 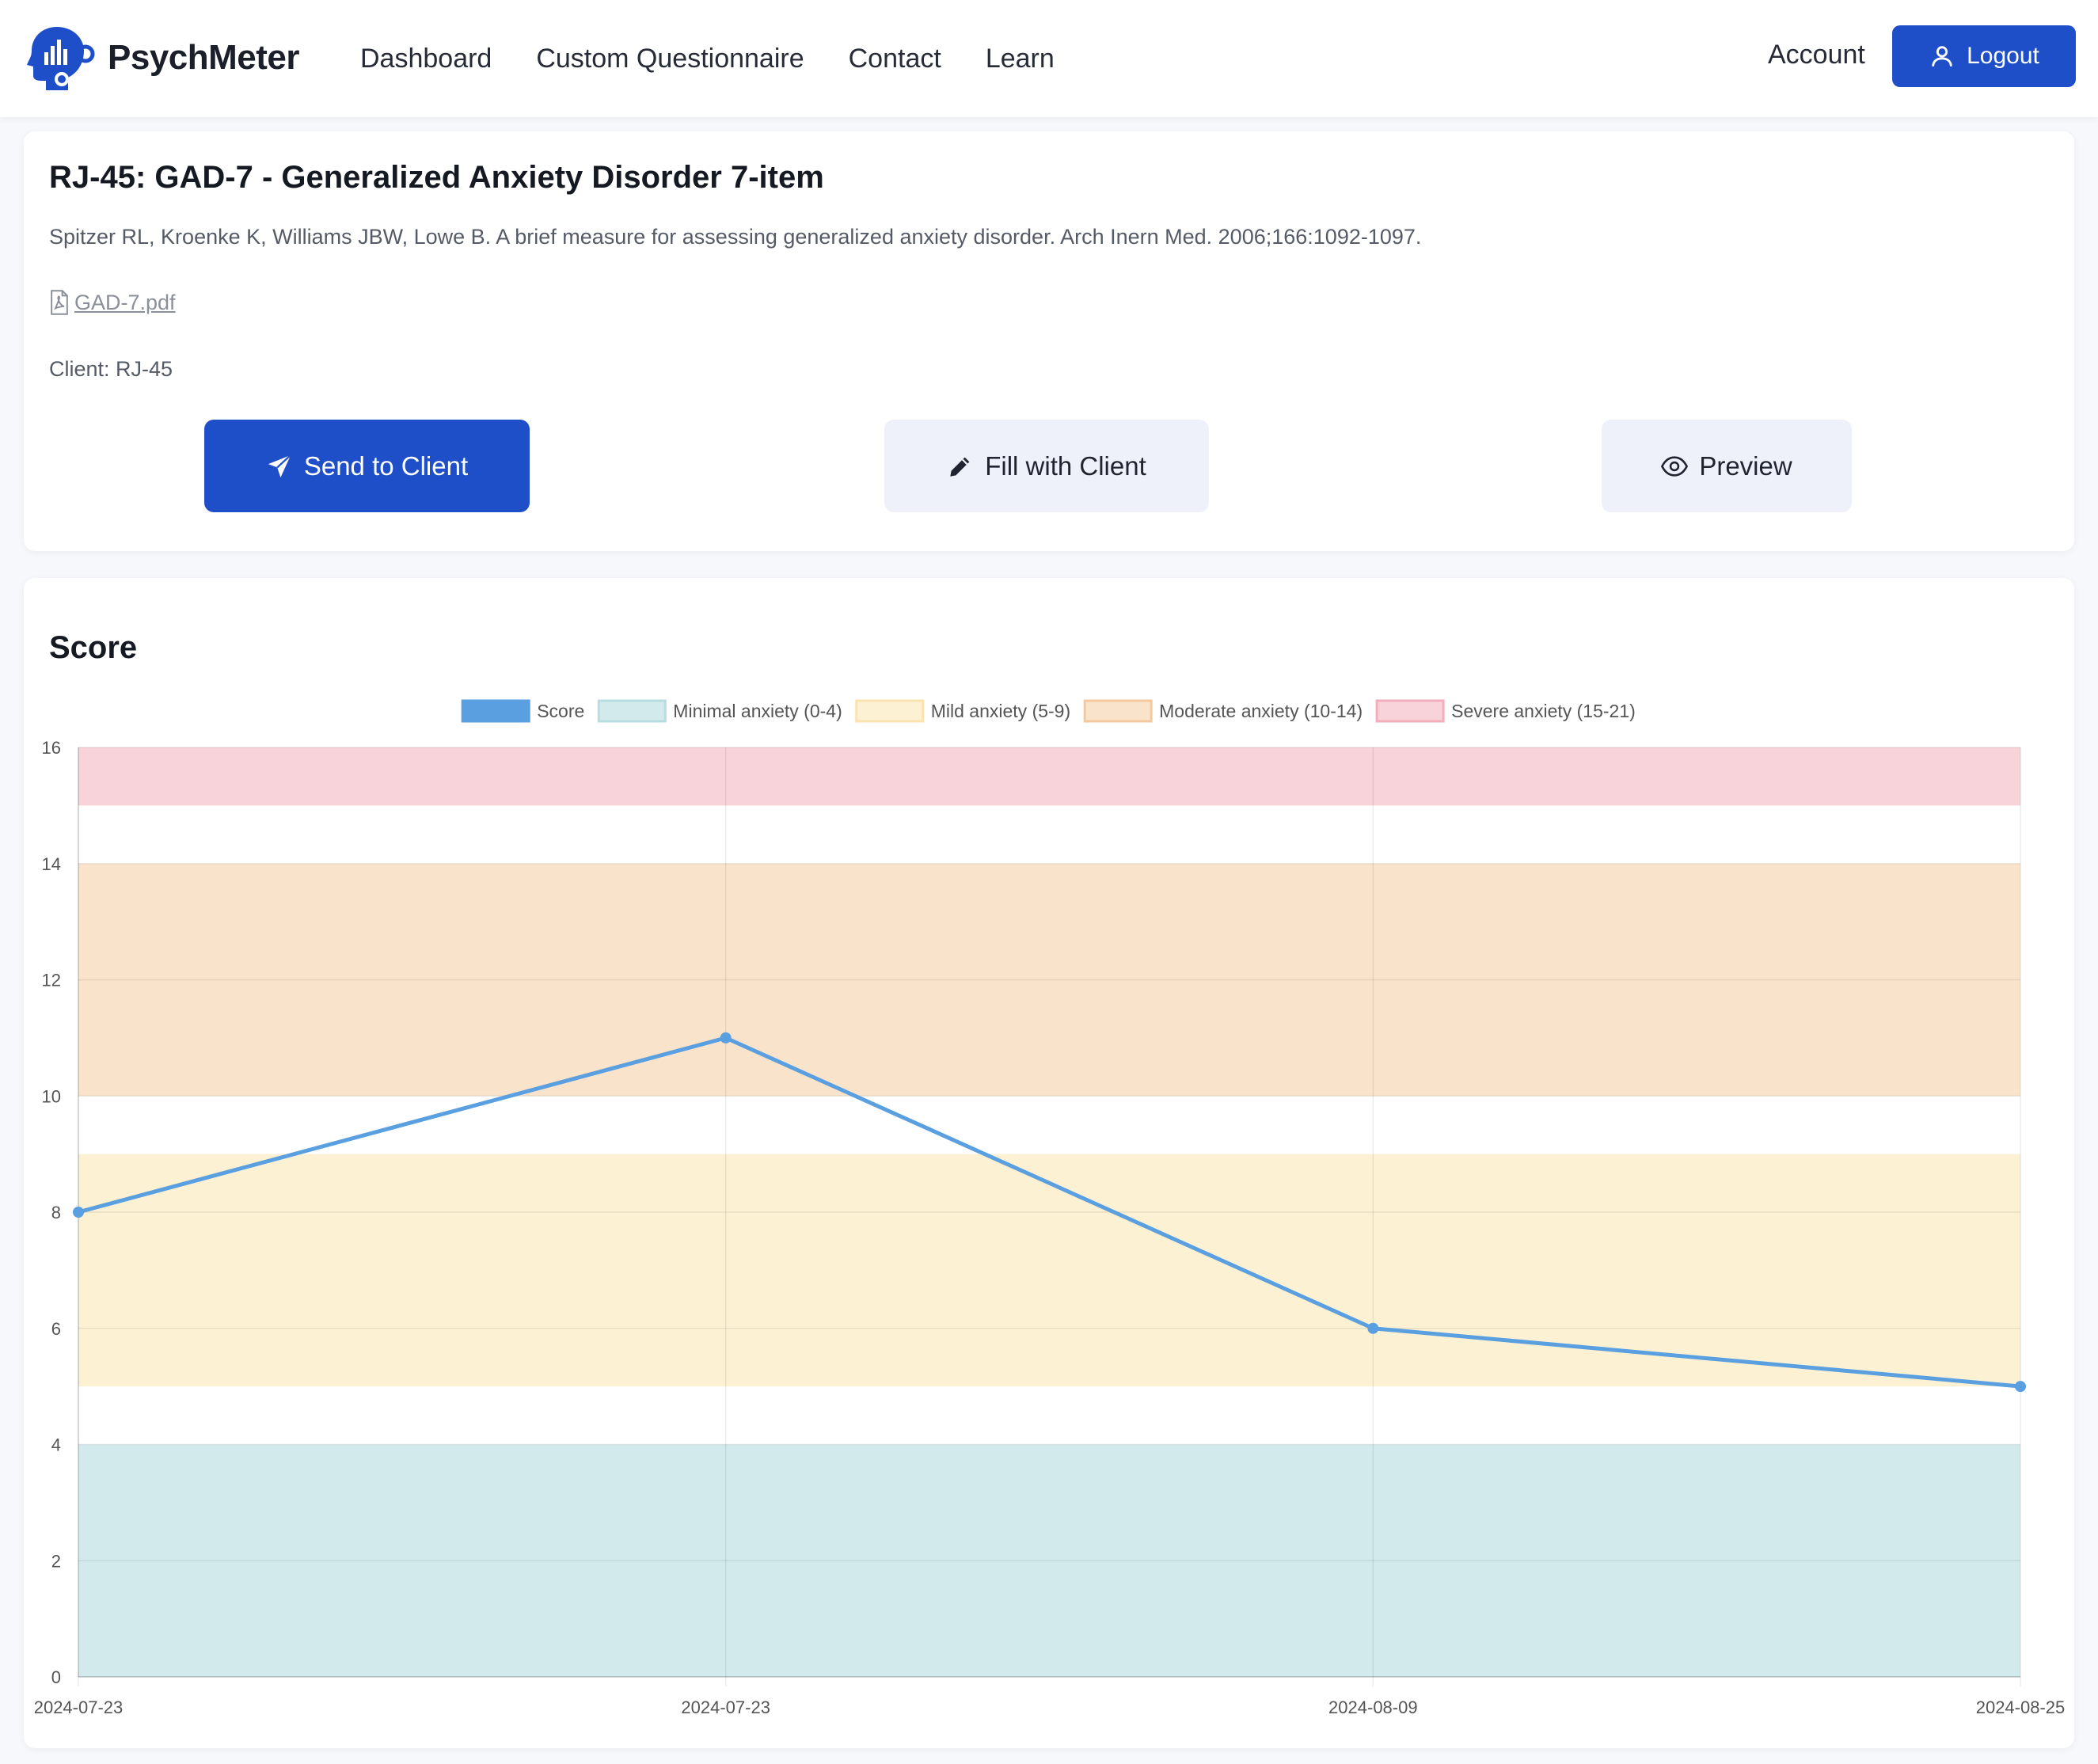 I want to click on y-tick-label: 4, so click(x=56, y=1445).